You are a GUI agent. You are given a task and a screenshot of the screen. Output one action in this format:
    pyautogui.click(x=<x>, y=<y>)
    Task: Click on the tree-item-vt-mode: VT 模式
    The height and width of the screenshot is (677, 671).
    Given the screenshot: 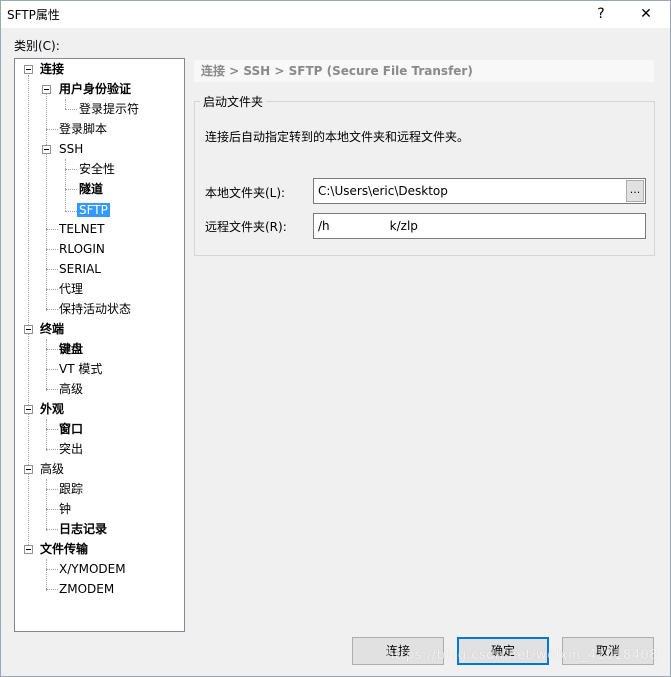 What is the action you would take?
    pyautogui.click(x=80, y=369)
    